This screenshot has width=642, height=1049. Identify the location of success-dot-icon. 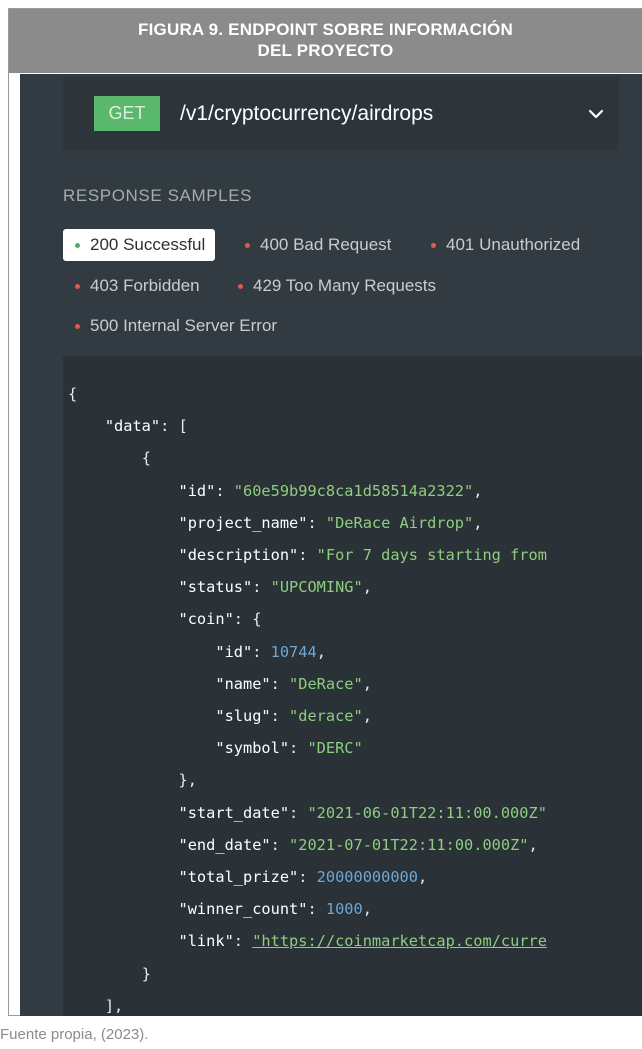
(77, 245).